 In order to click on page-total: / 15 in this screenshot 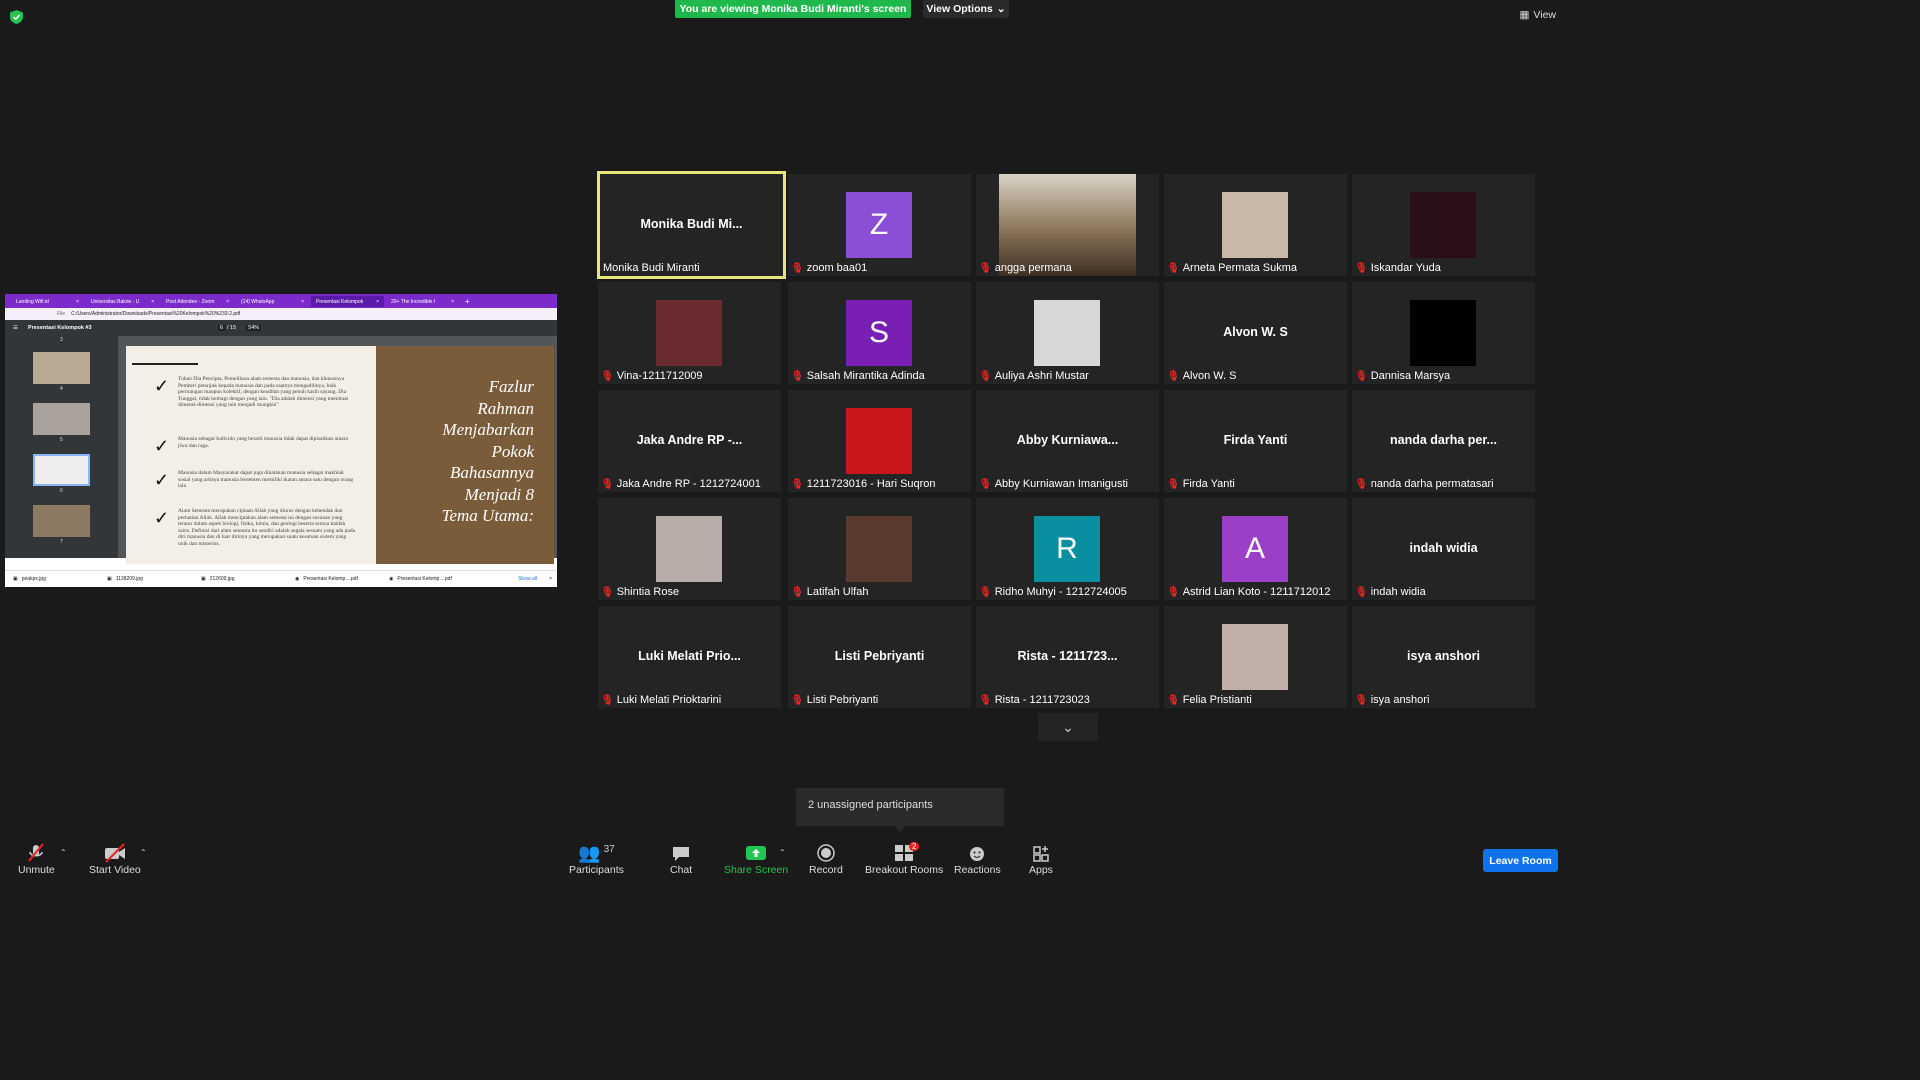, I will do `click(232, 328)`.